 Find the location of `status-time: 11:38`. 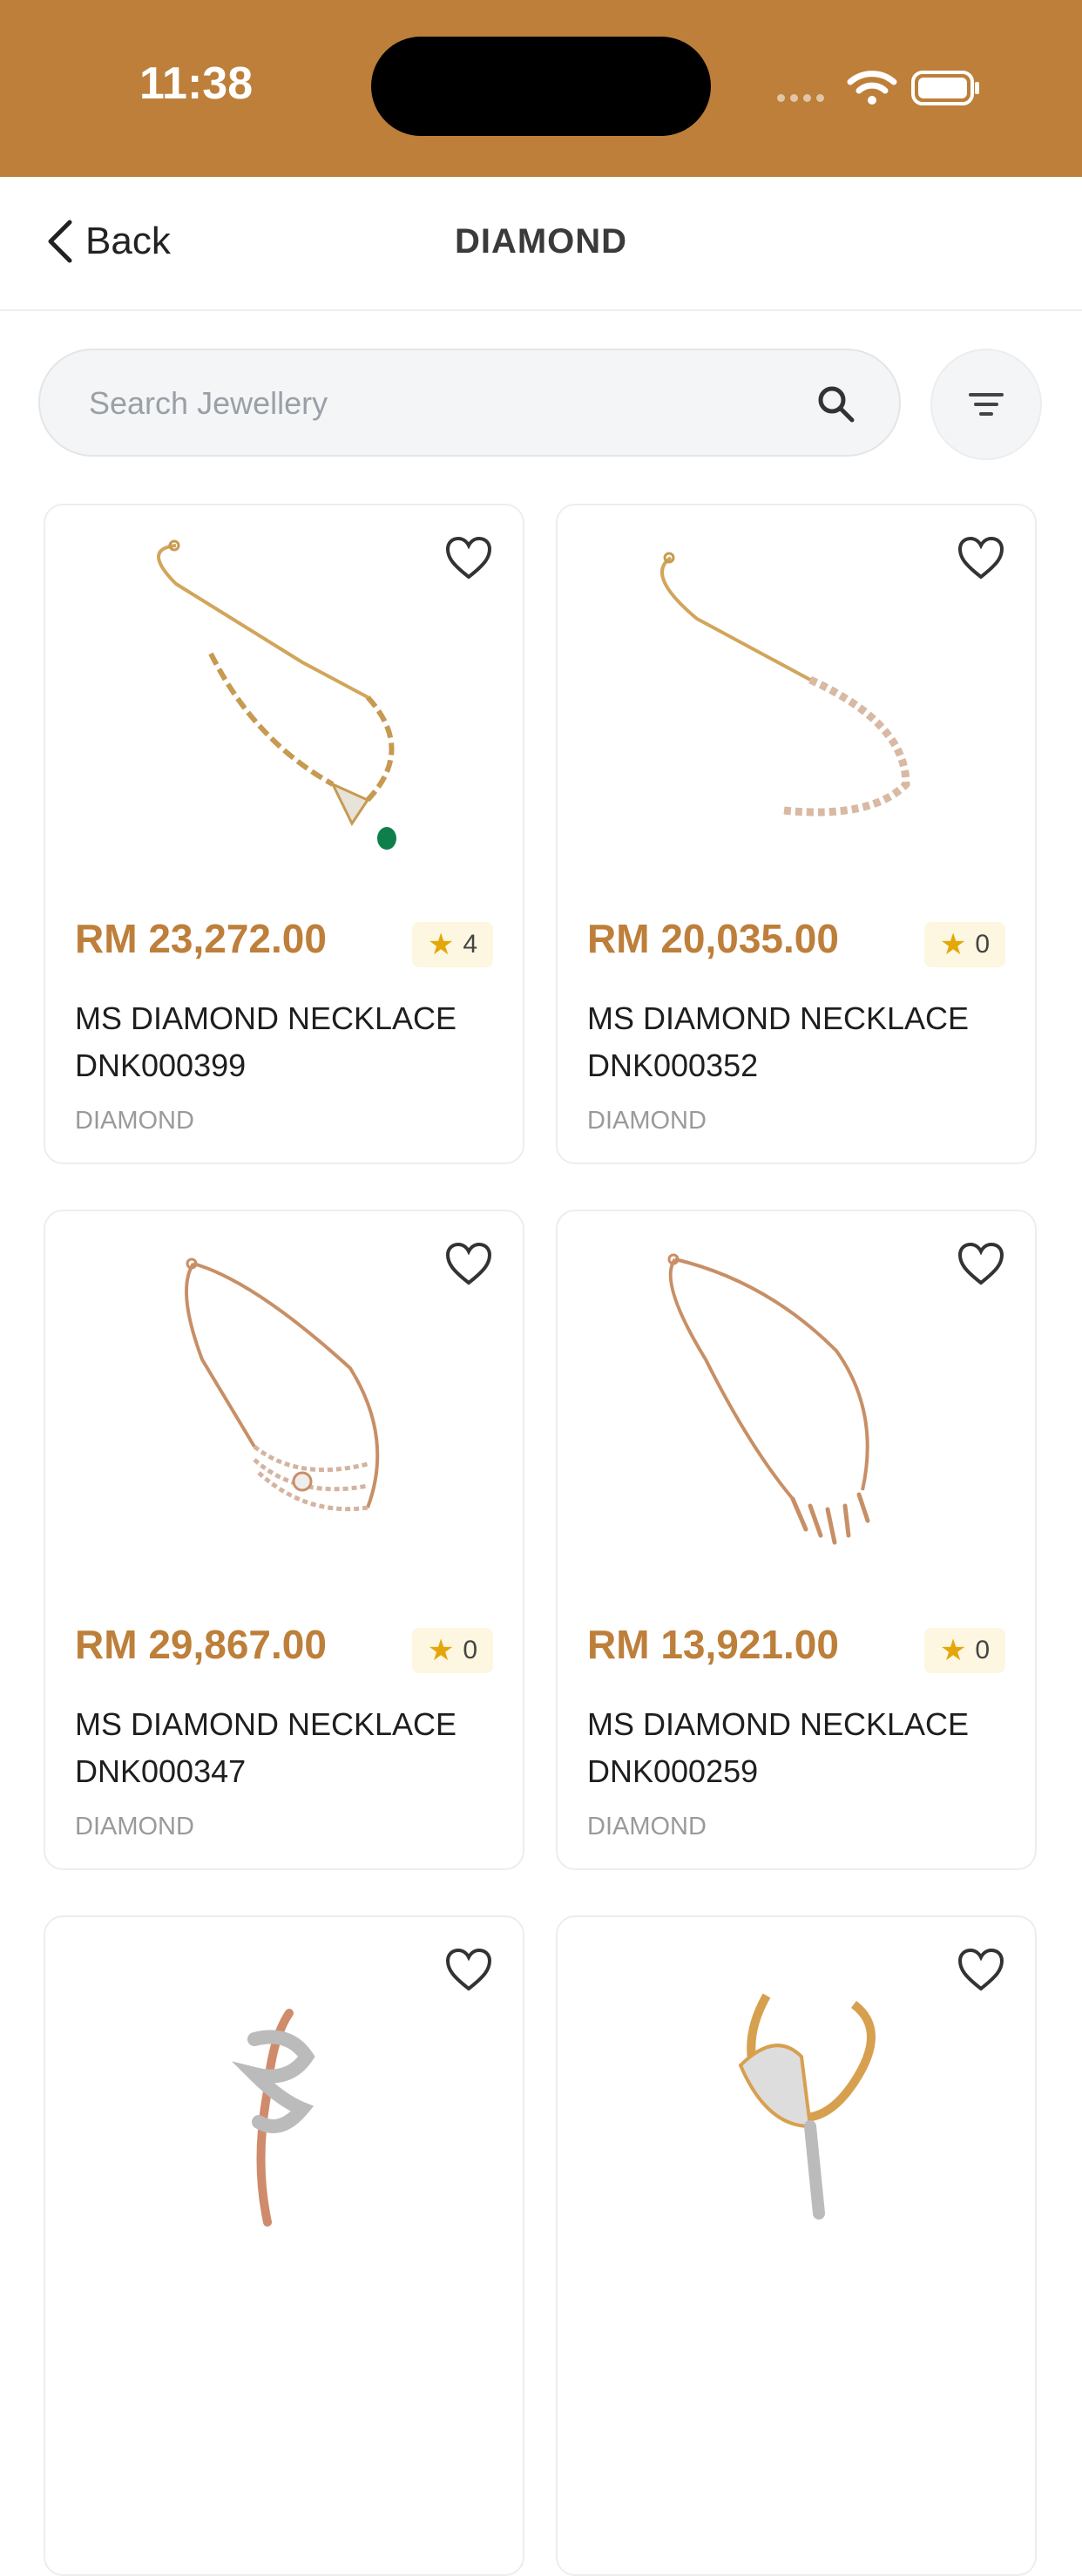

status-time: 11:38 is located at coordinates (196, 84).